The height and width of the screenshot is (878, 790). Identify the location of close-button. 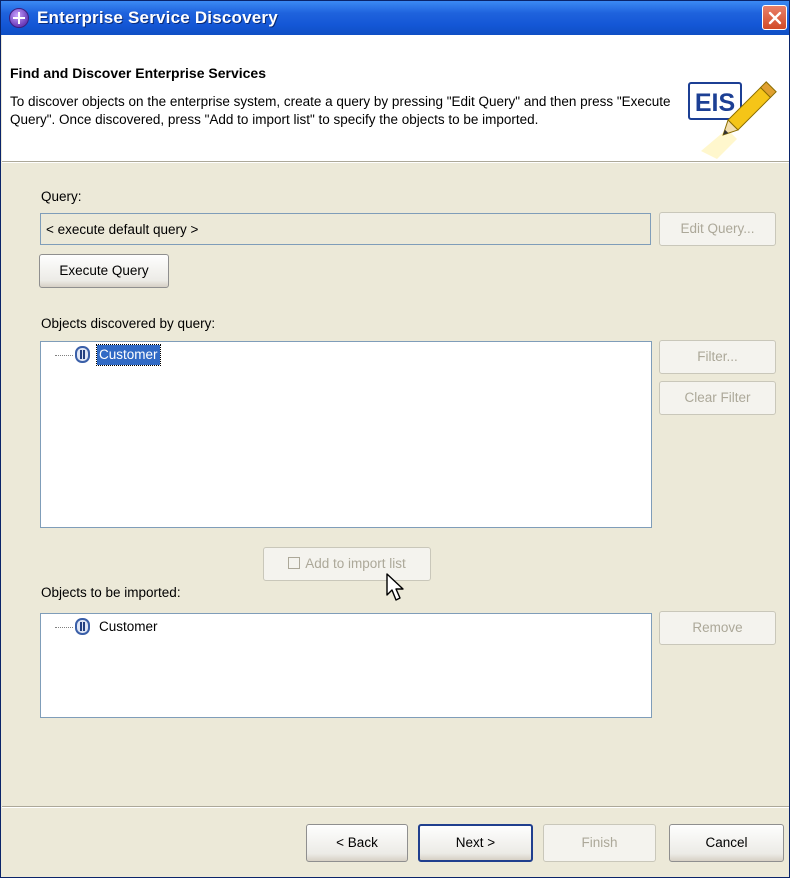
(774, 17).